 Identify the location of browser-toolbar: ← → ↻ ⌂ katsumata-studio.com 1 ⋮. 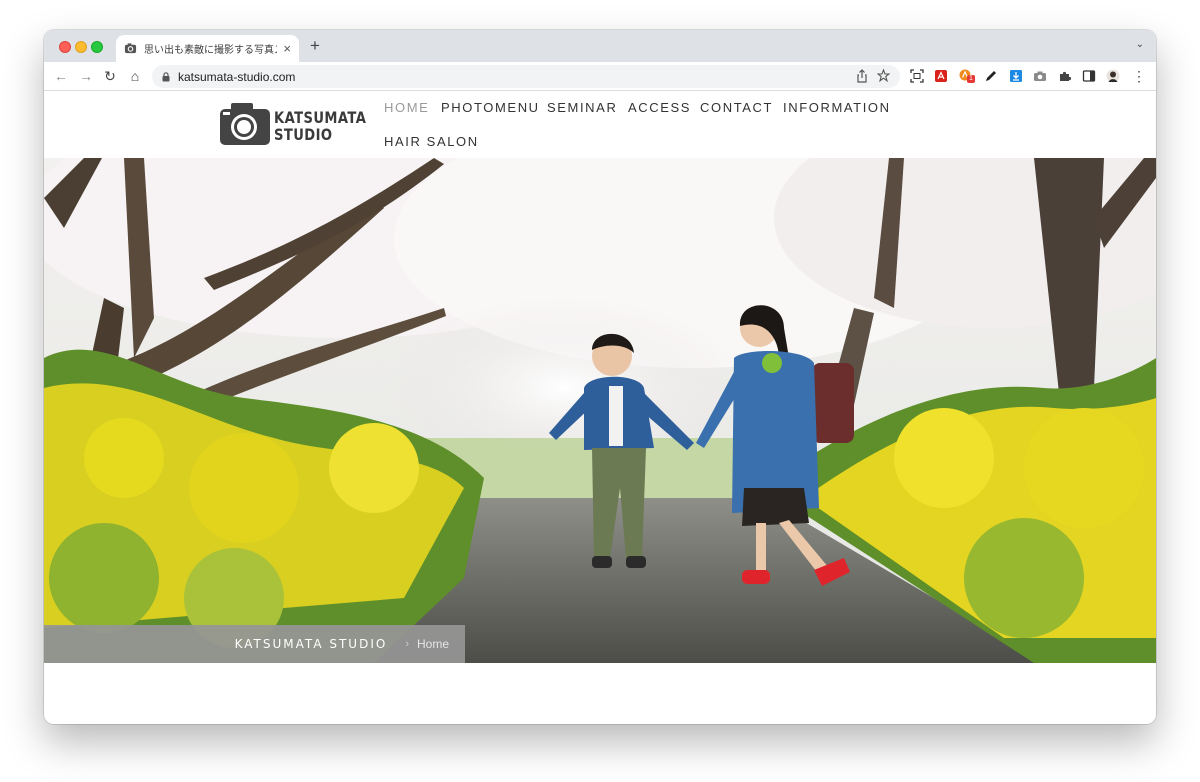
(600, 76).